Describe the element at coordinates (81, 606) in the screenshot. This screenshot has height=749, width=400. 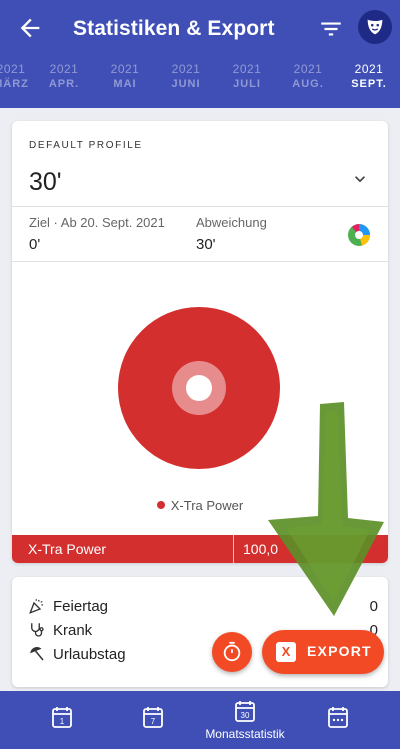
I see `list-item-label: Feiertag` at that location.